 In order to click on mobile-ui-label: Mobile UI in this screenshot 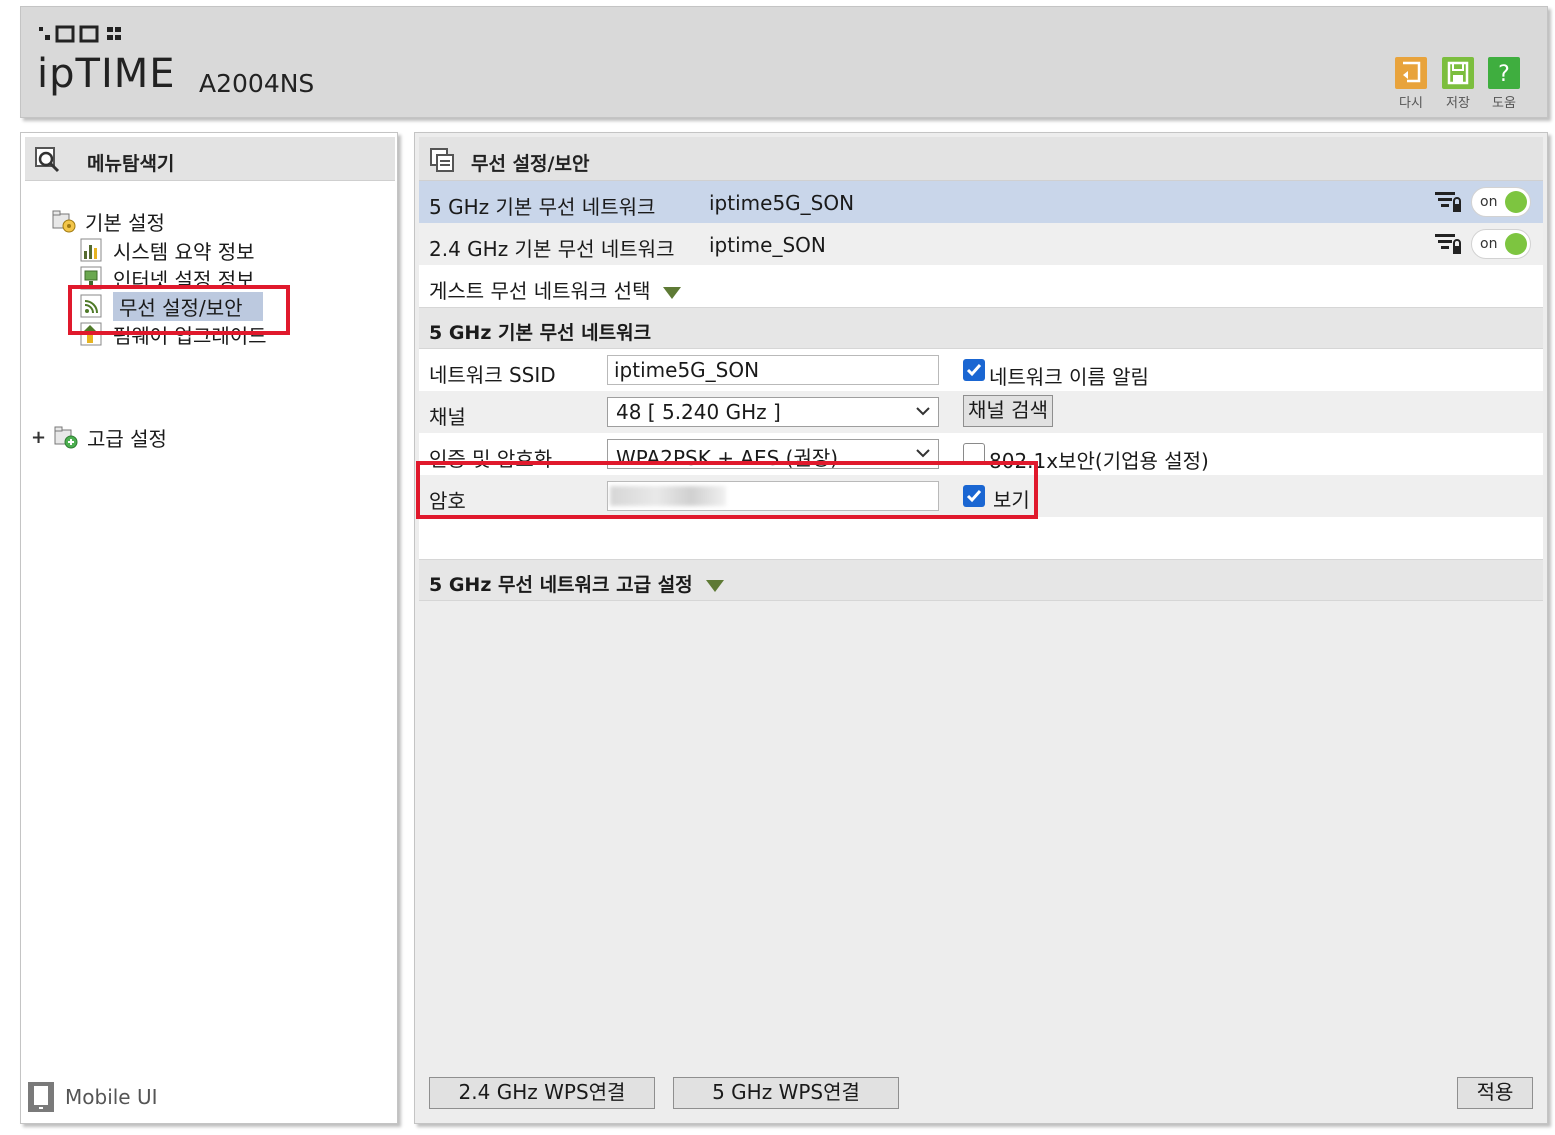, I will do `click(111, 1097)`.